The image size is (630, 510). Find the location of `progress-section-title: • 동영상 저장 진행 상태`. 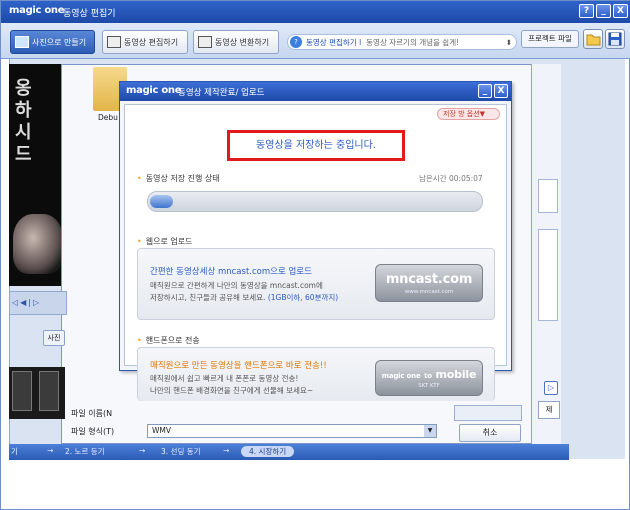

progress-section-title: • 동영상 저장 진행 상태 is located at coordinates (178, 178).